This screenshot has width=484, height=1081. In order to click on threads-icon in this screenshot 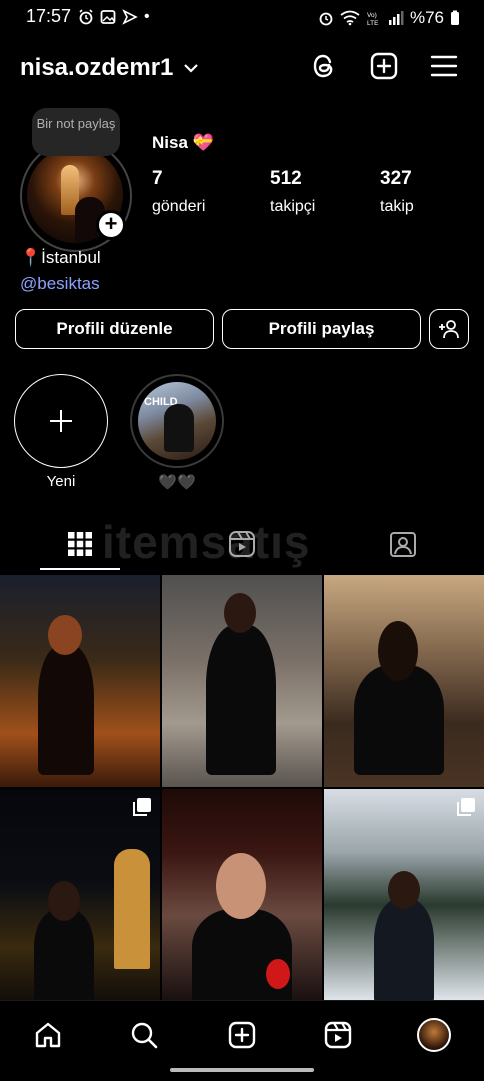, I will do `click(323, 66)`.